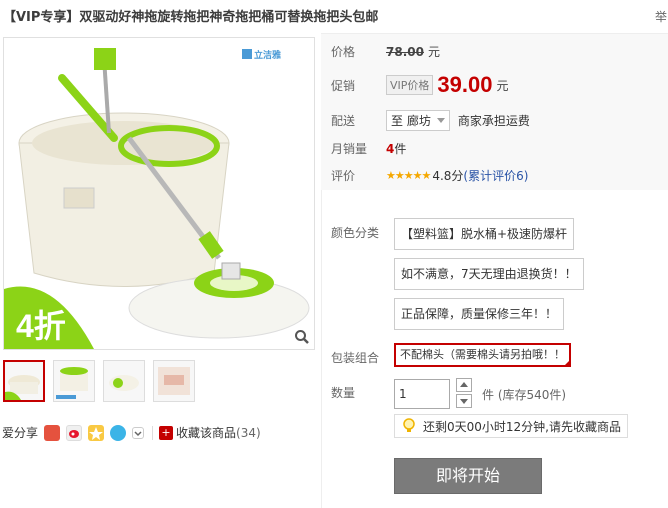  Describe the element at coordinates (465, 84) in the screenshot. I see `promo-price: 39.00` at that location.